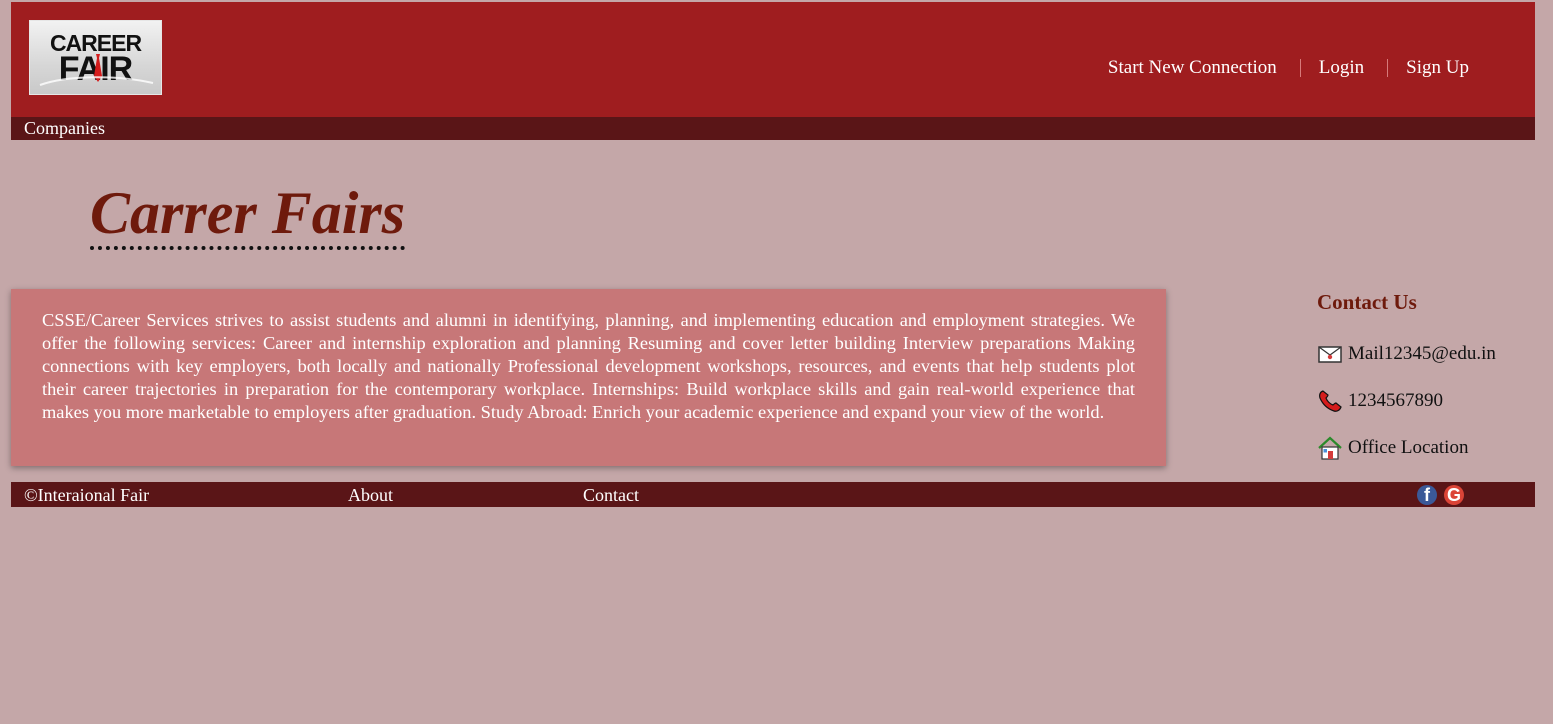 This screenshot has height=724, width=1553. I want to click on footer-contact-link: Contact, so click(611, 495).